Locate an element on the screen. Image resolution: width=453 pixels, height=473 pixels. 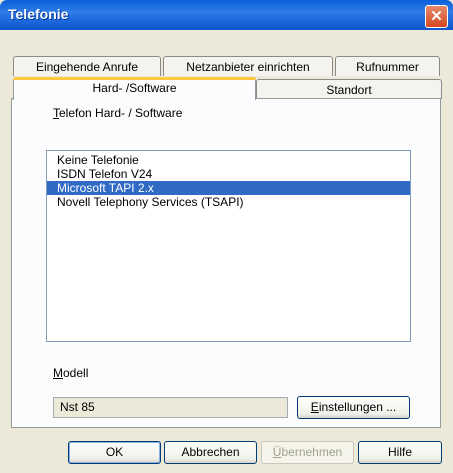
window-title: Telefonie is located at coordinates (38, 14).